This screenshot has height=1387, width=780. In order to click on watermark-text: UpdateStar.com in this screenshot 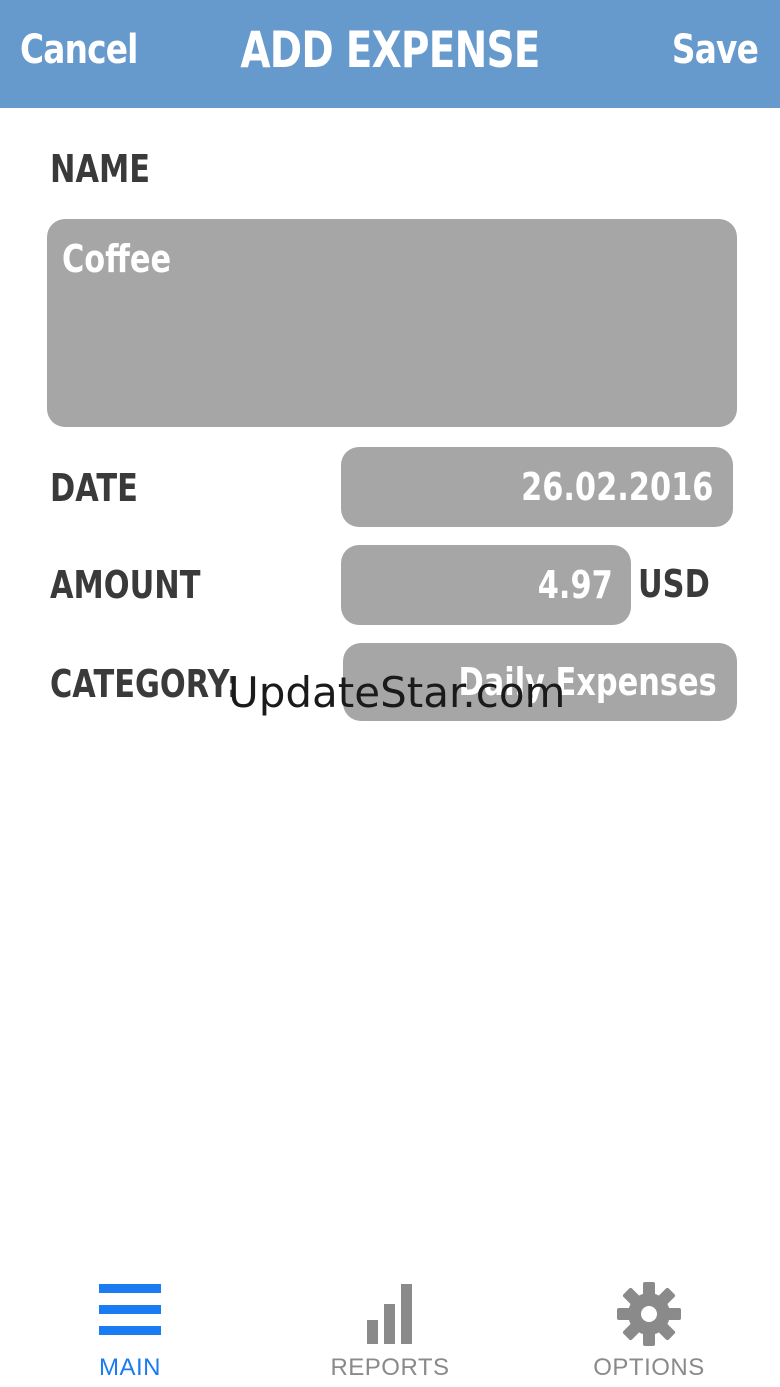, I will do `click(397, 692)`.